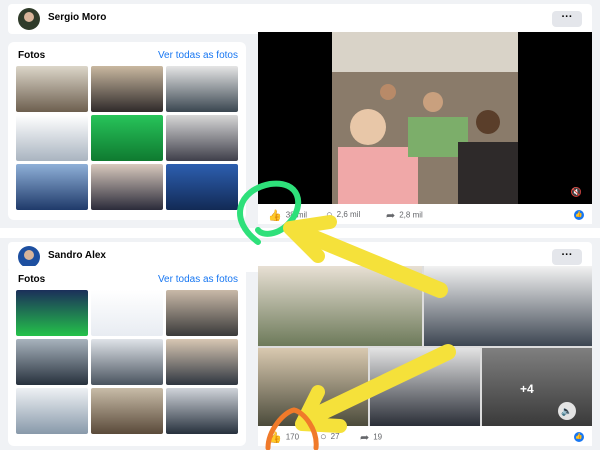 The width and height of the screenshot is (600, 450). What do you see at coordinates (292, 437) in the screenshot?
I see `like-count: 170` at bounding box center [292, 437].